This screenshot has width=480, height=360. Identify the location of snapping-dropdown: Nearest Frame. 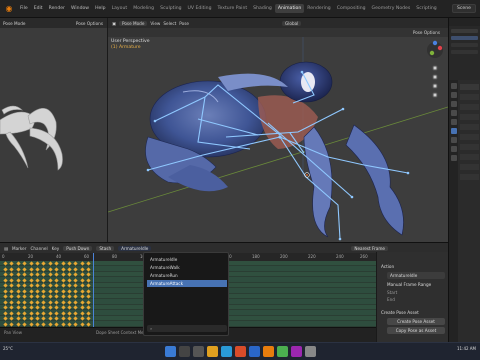
(369, 248).